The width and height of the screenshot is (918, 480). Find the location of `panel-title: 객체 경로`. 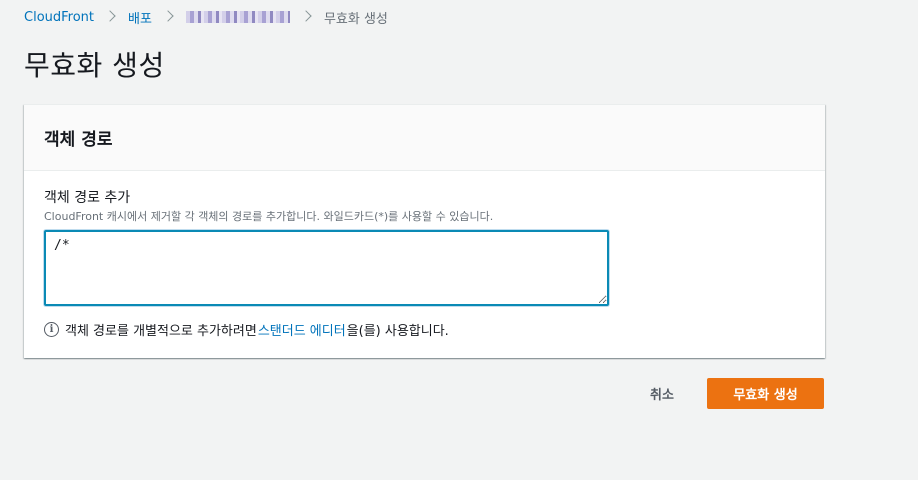

panel-title: 객체 경로 is located at coordinates (78, 140).